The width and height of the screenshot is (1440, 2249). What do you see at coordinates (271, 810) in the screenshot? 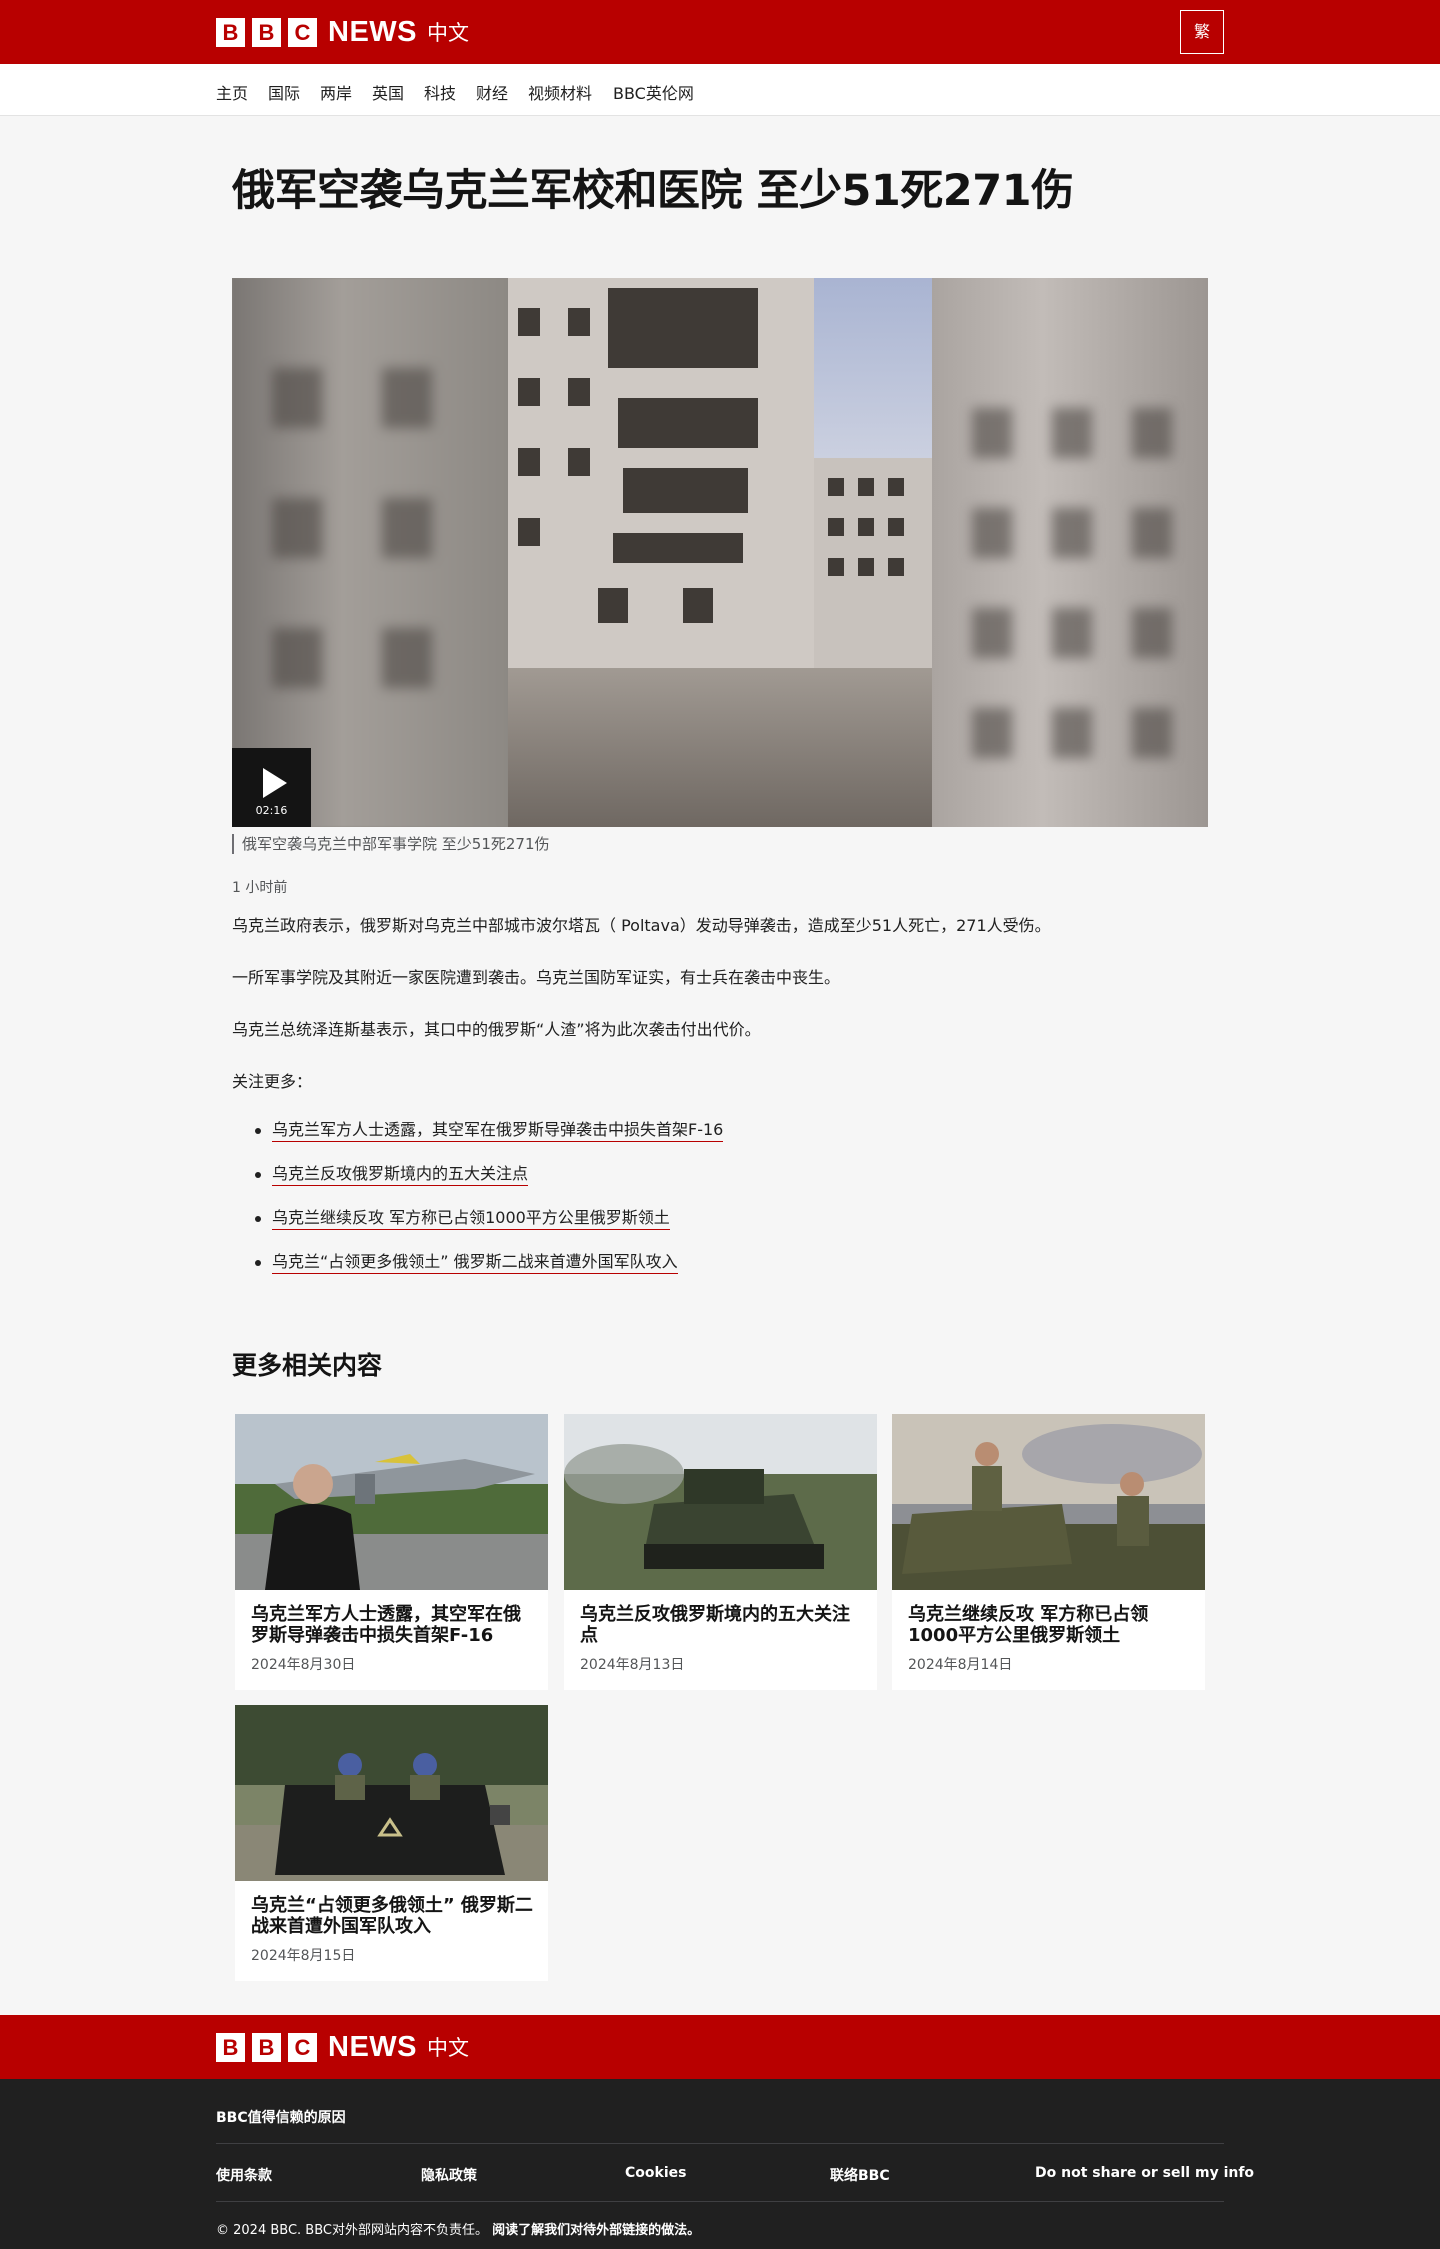
I see `video-duration: 02:16` at bounding box center [271, 810].